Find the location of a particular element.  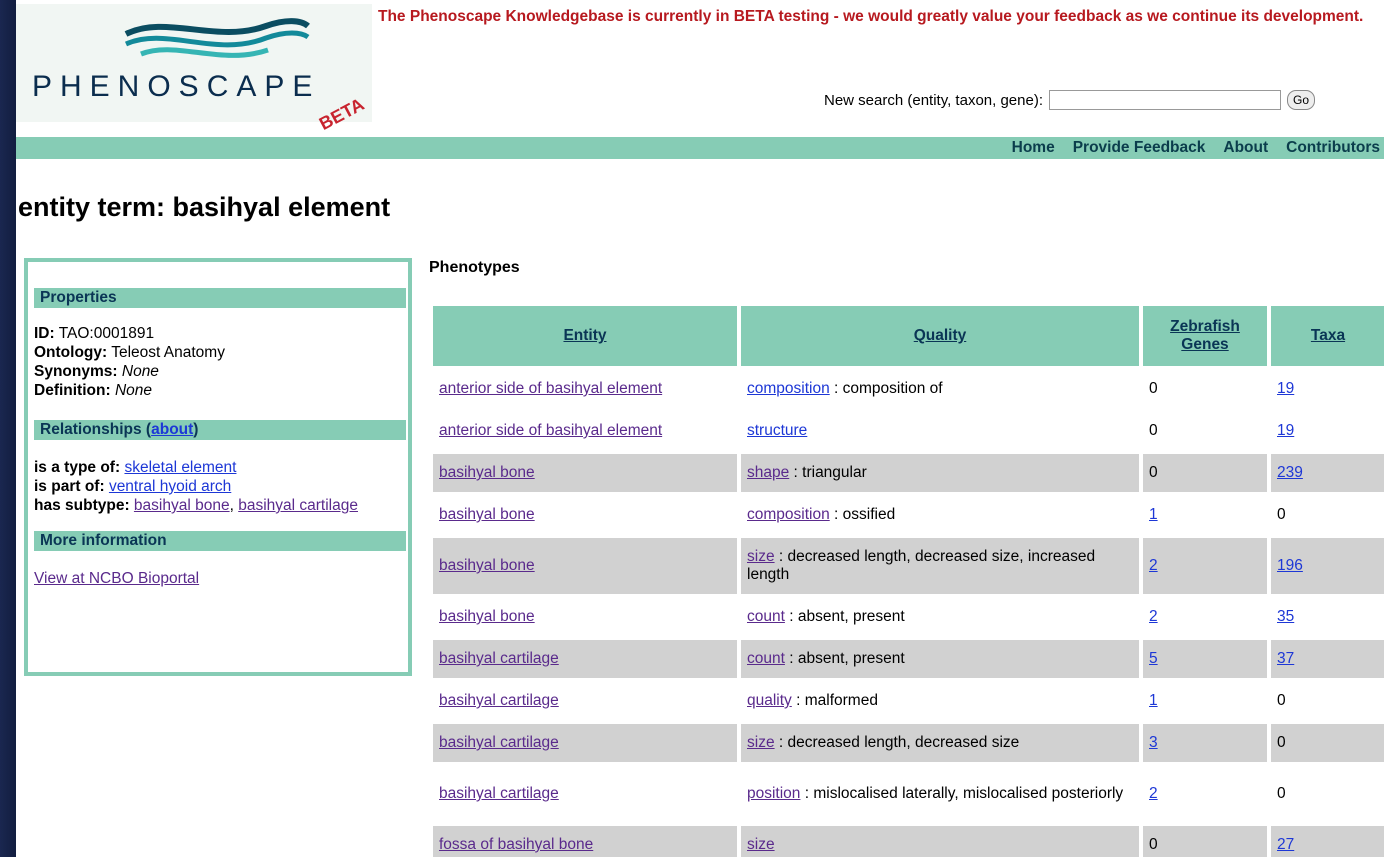

nav-home: Home is located at coordinates (1033, 148).